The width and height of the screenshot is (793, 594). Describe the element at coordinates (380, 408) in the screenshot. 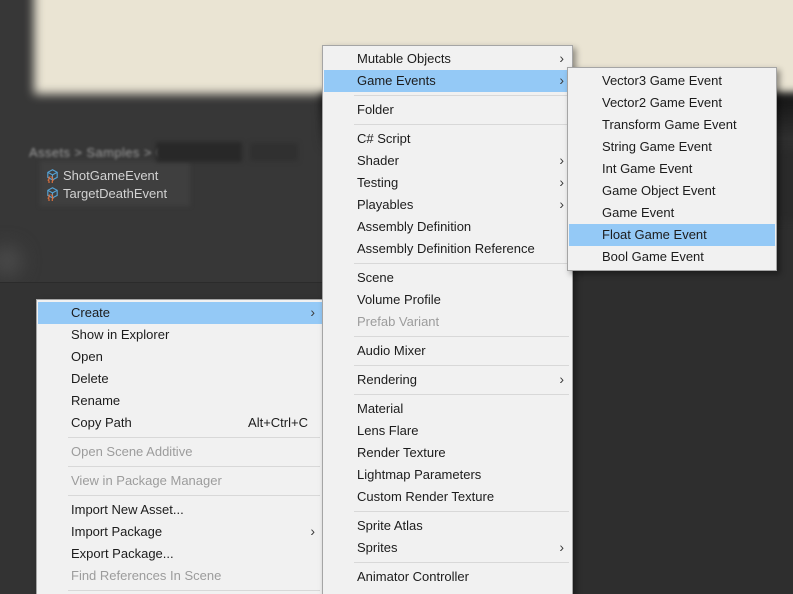

I see `menu-item-label: Material` at that location.